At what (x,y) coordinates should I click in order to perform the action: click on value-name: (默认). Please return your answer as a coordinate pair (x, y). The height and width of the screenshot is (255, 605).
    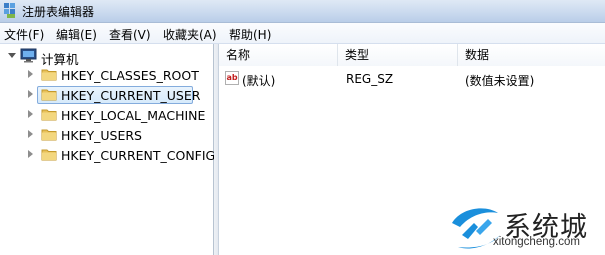
    Looking at the image, I should click on (259, 81).